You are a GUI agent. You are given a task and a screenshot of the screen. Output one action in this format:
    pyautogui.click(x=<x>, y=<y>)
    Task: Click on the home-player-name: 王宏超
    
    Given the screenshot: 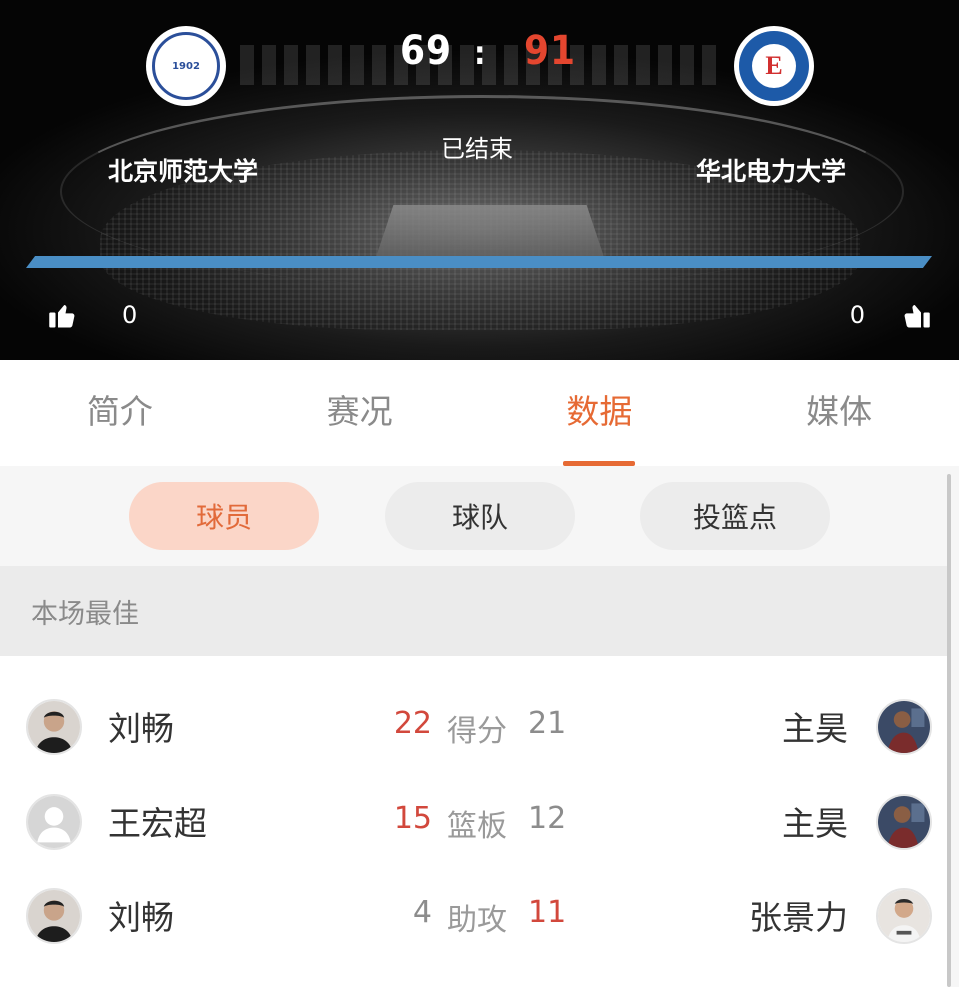 What is the action you would take?
    pyautogui.click(x=157, y=821)
    